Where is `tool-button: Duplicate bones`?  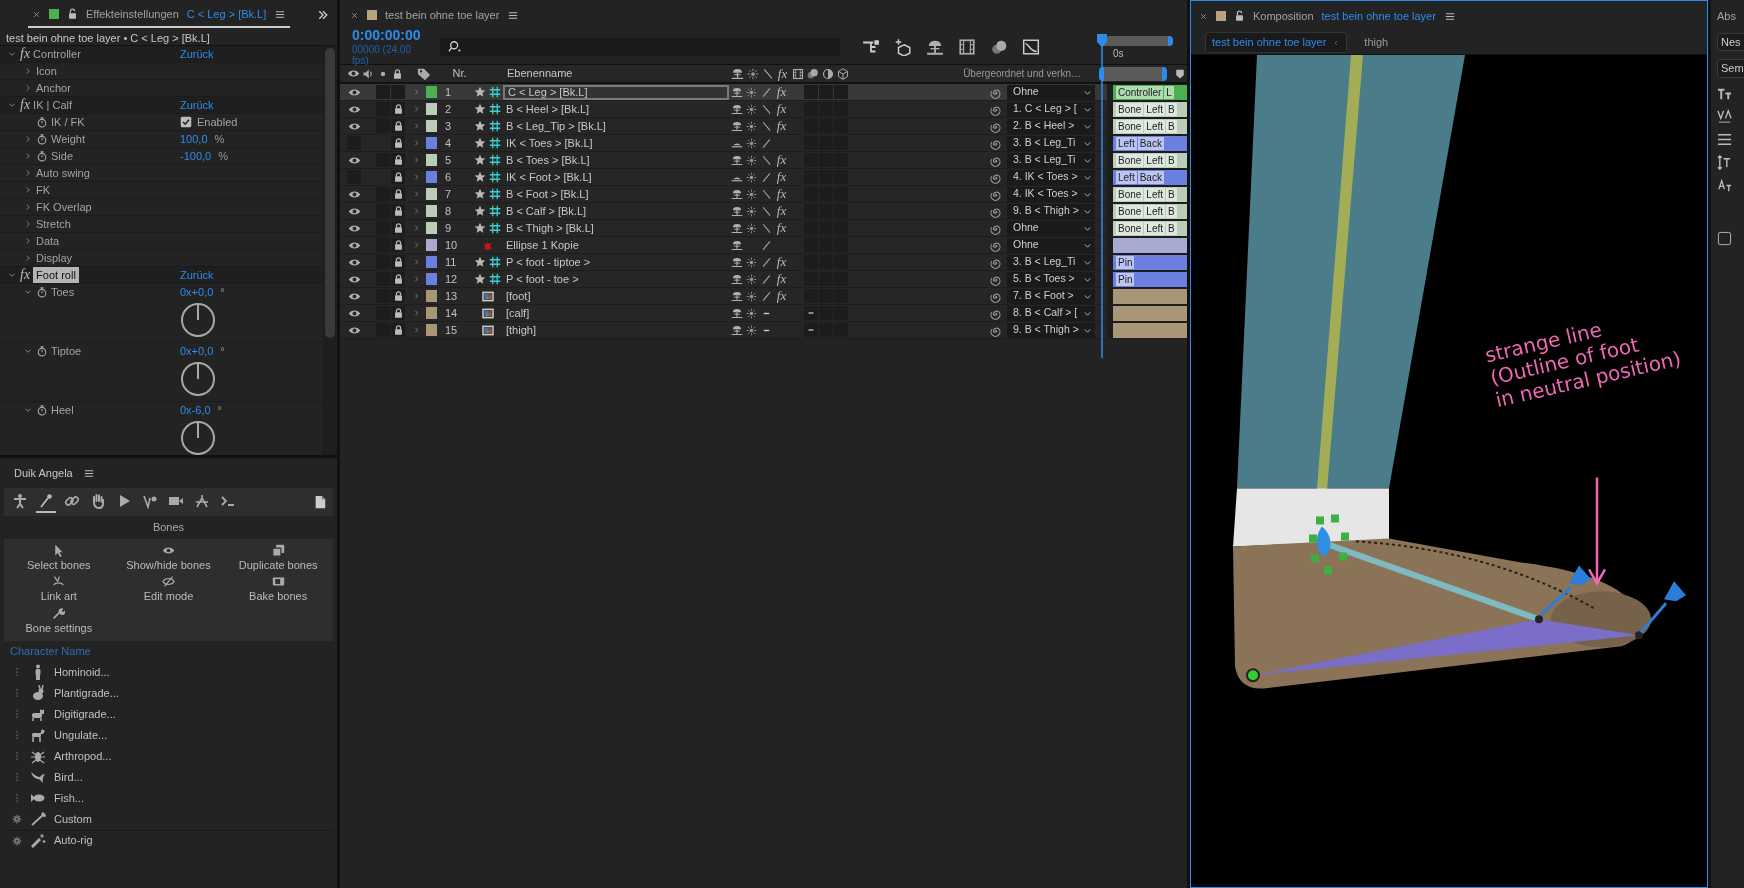
tool-button: Duplicate bones is located at coordinates (278, 558).